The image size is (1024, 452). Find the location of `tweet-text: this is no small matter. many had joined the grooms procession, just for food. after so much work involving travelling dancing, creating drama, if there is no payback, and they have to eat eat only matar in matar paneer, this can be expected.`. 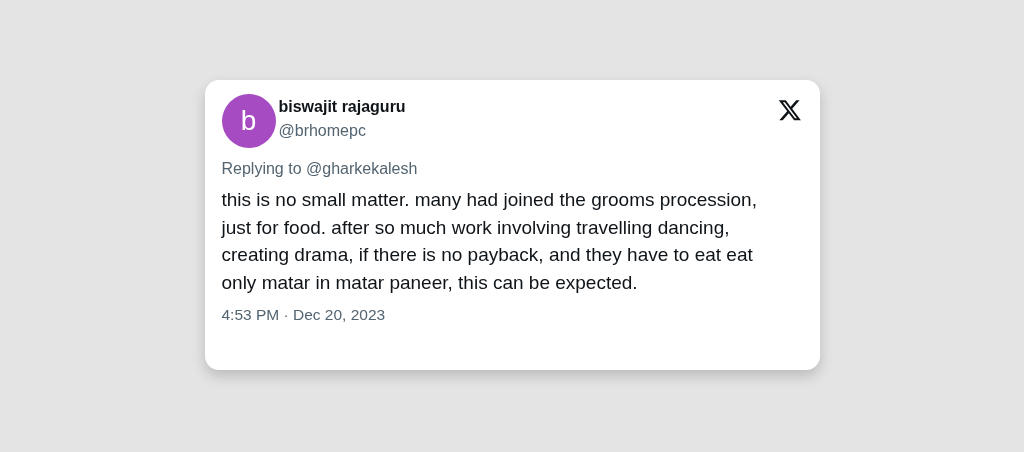

tweet-text: this is no small matter. many had joined the grooms procession, just for food. after so much work involving travelling dancing, creating drama, if there is no payback, and they have to eat eat only matar in matar paneer, this can be expected. is located at coordinates (489, 241).